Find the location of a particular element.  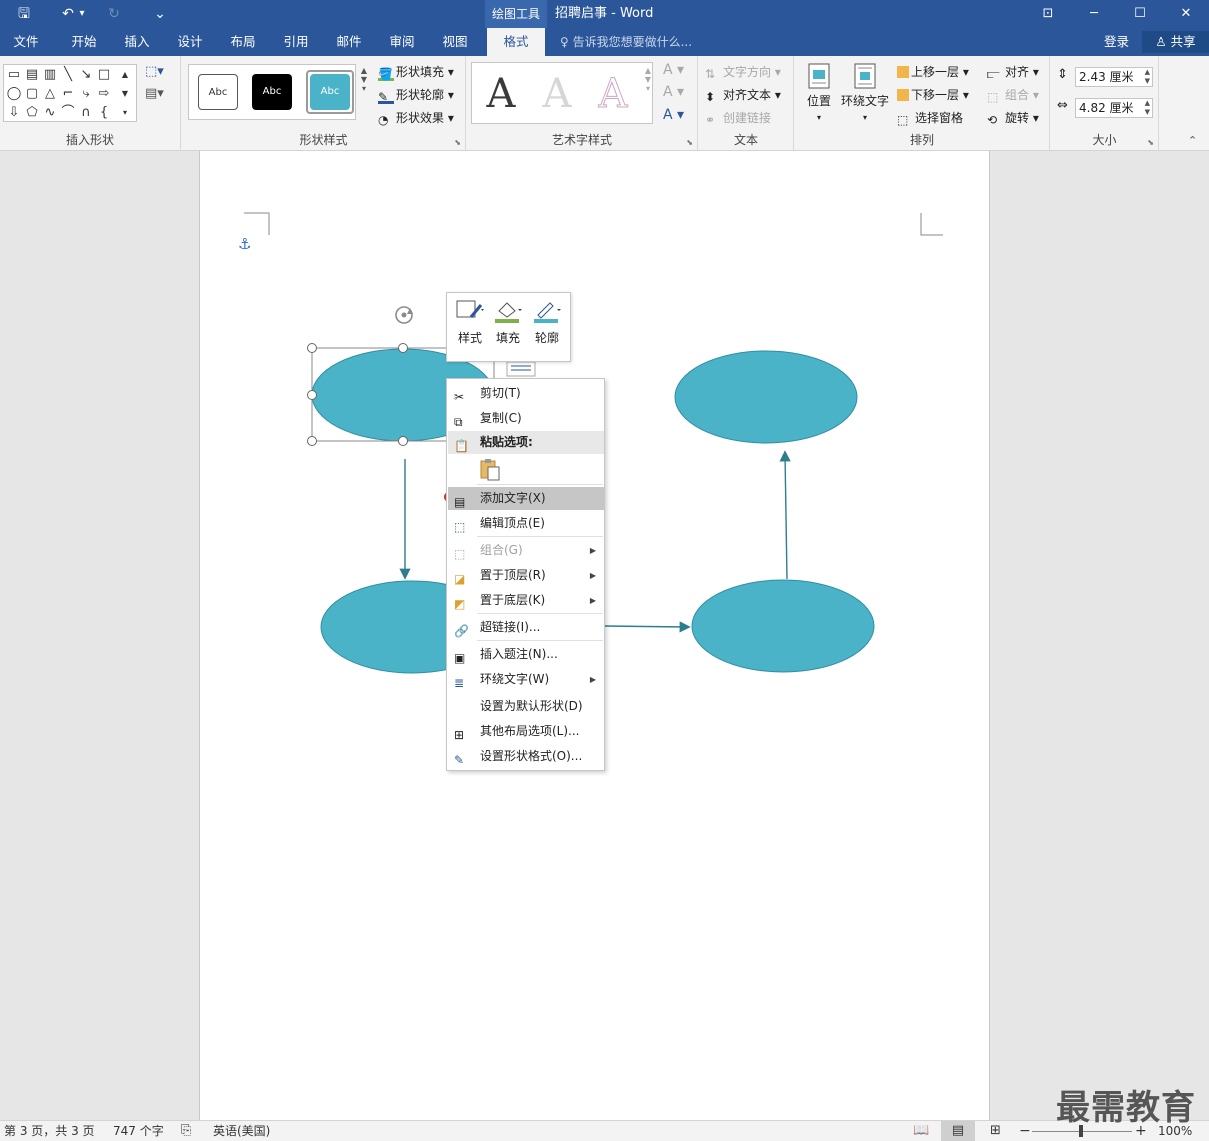

shape-styles-launcher-icon: ⬊ is located at coordinates (457, 142).